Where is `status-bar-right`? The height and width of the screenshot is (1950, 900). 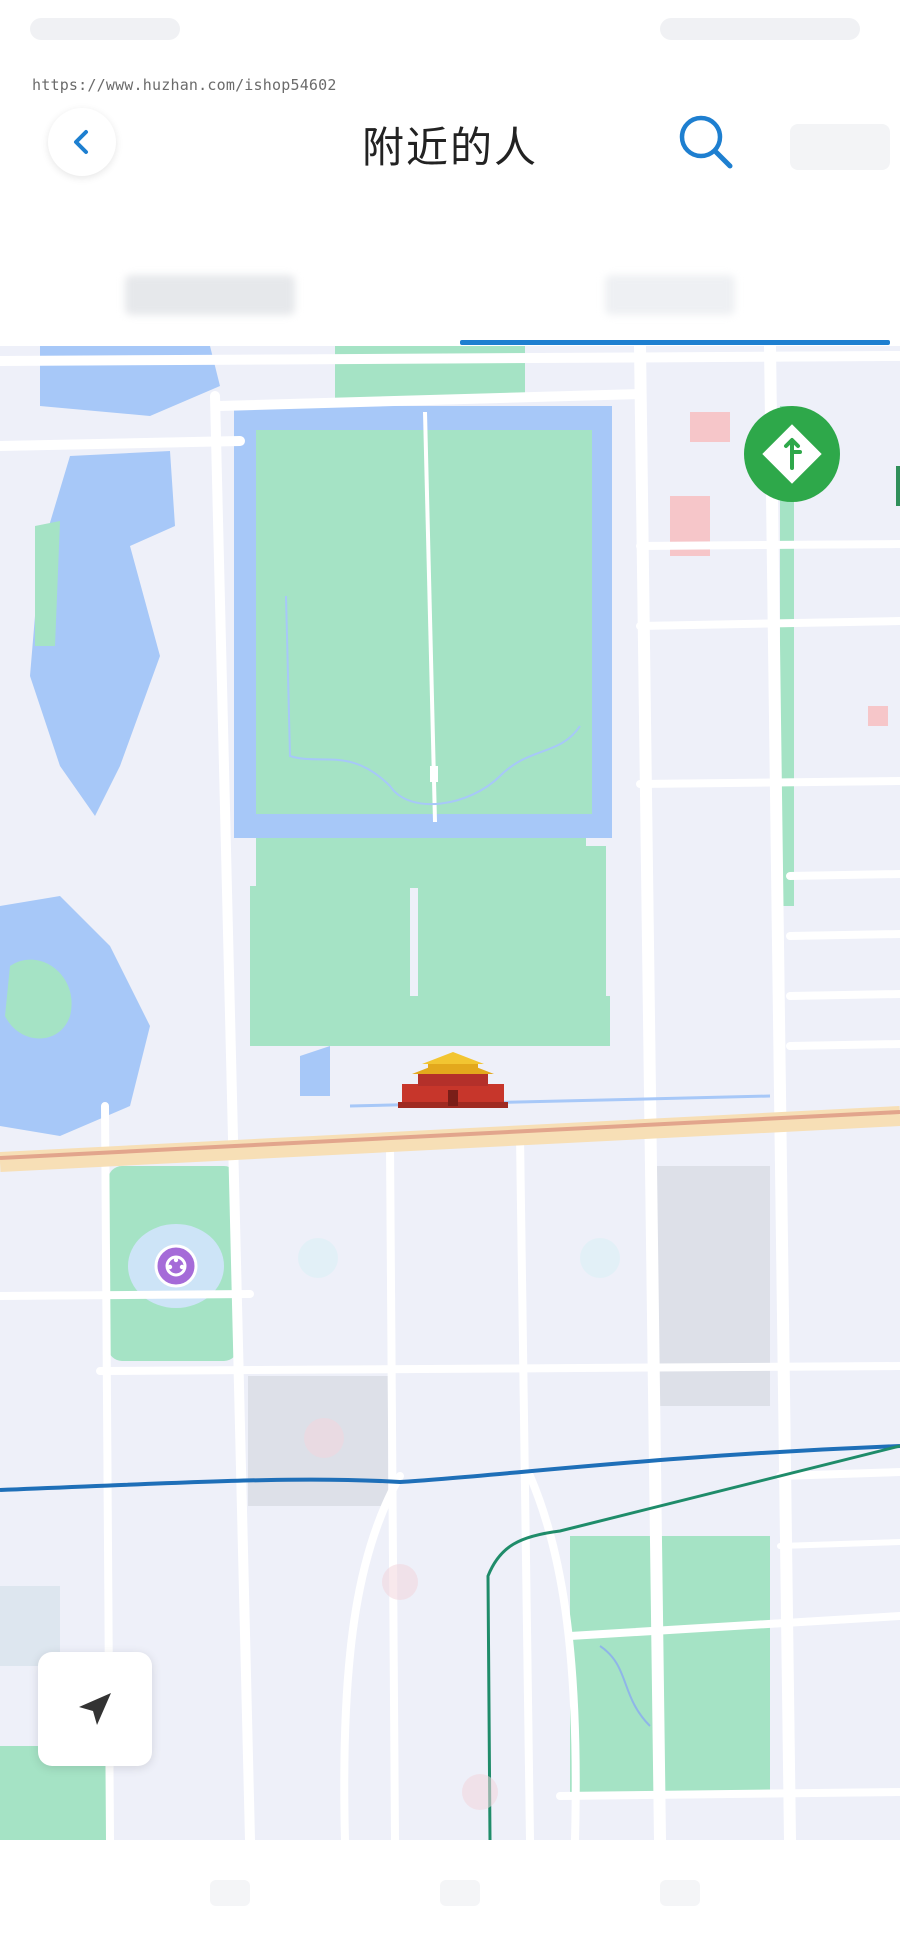
status-bar-right is located at coordinates (760, 29).